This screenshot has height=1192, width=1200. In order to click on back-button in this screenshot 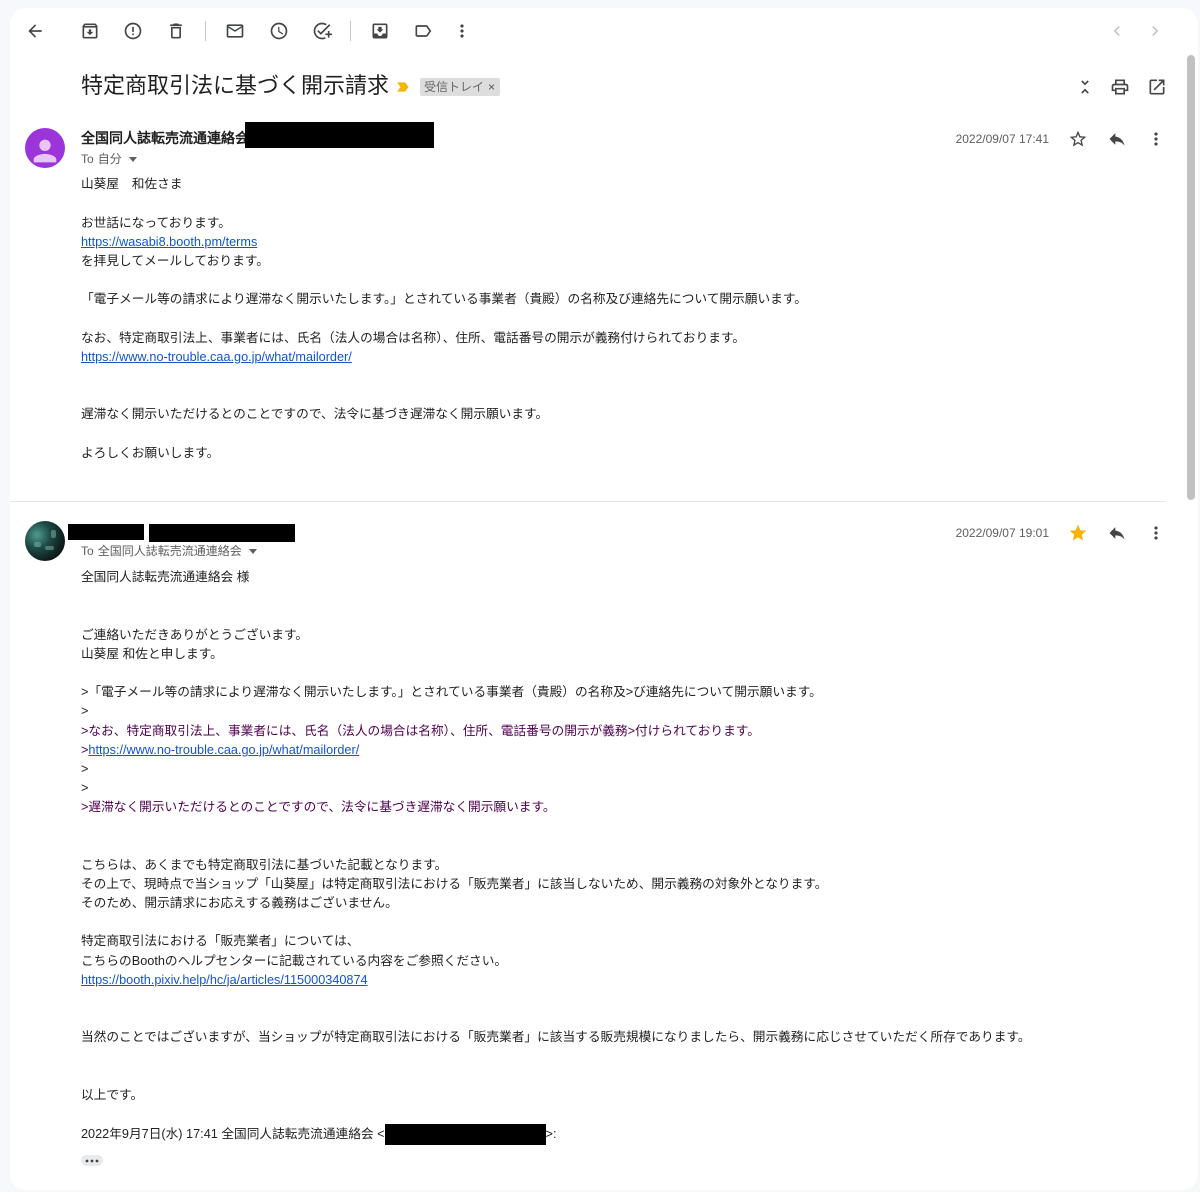, I will do `click(35, 31)`.